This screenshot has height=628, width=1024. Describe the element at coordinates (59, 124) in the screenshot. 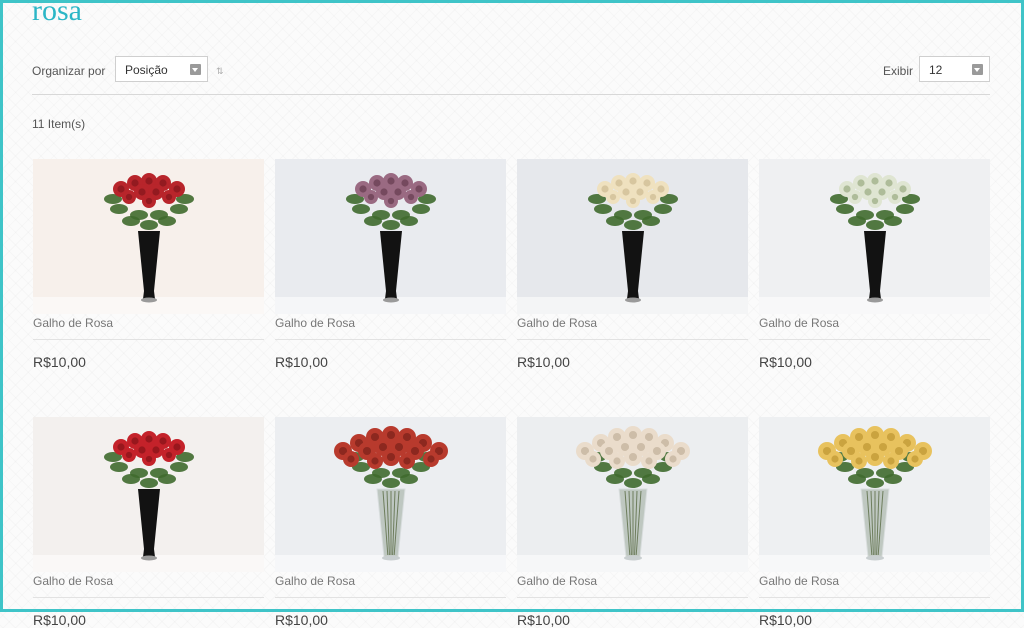

I see `item-count: 11 Item(s)` at that location.